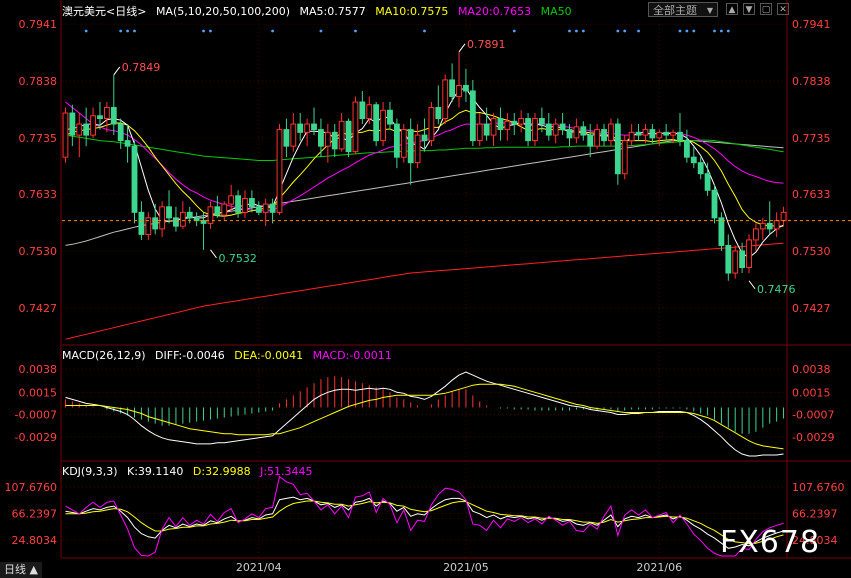  Describe the element at coordinates (424, 416) in the screenshot. I see `macd-dea-line` at that location.